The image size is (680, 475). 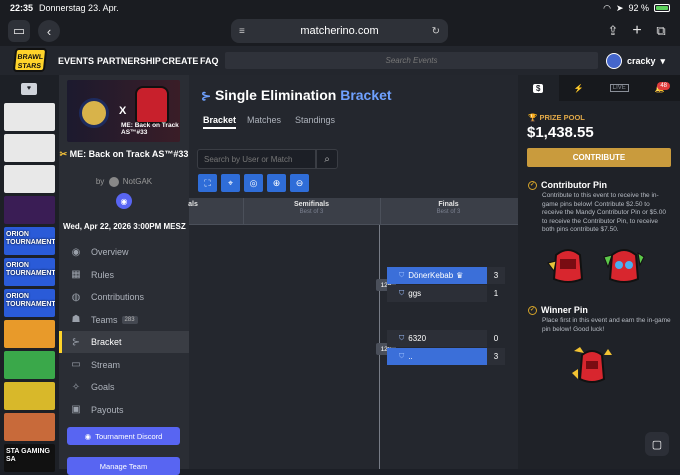 I want to click on match-126: 126 ⛉ 6320 0 ⛉ .. 3, so click(x=446, y=348).